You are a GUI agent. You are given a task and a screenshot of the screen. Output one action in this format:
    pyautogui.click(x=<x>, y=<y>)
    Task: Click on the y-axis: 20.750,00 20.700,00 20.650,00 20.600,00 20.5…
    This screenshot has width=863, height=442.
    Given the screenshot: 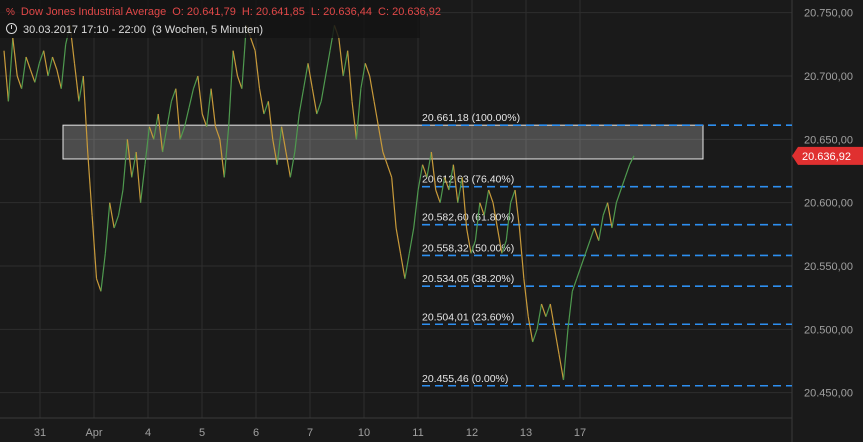 What is the action you would take?
    pyautogui.click(x=828, y=204)
    